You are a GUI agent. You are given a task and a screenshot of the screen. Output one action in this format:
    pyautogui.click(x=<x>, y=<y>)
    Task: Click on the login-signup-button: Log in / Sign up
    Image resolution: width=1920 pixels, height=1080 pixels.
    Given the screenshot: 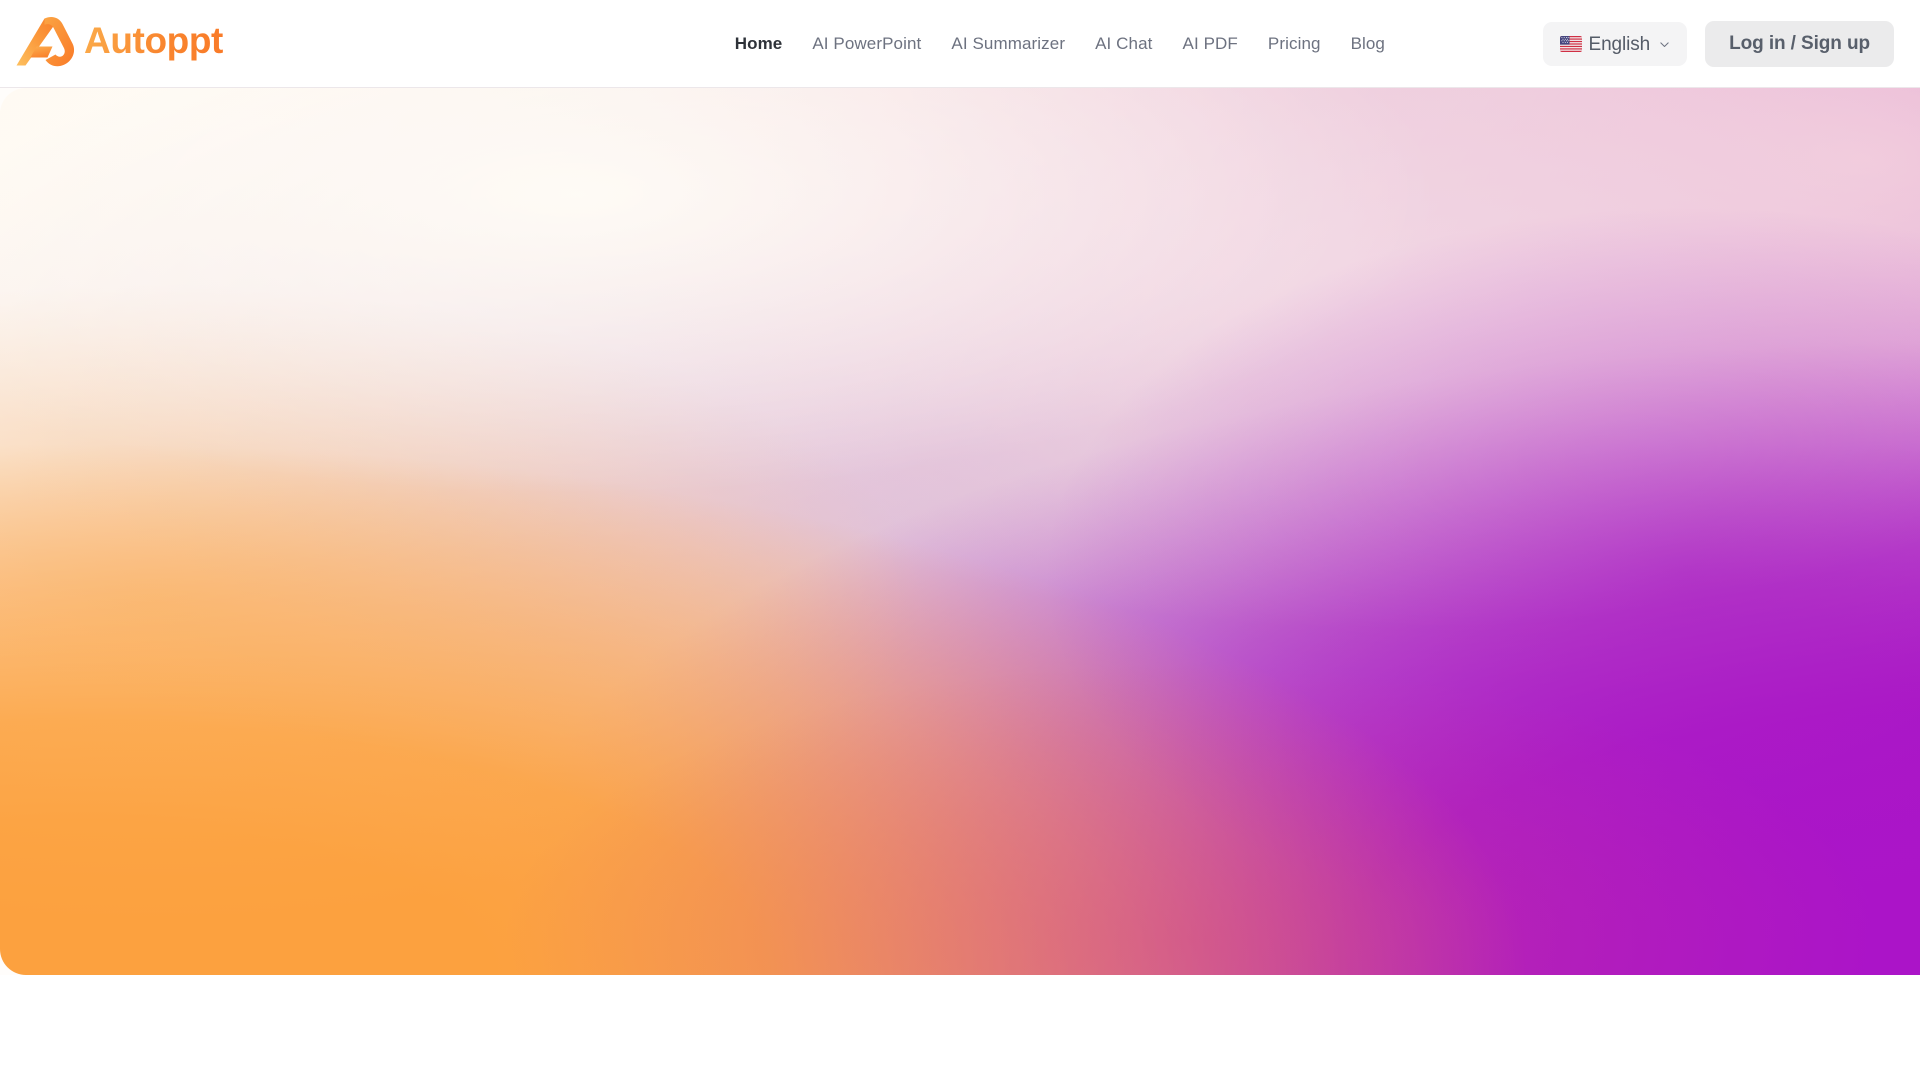 What is the action you would take?
    pyautogui.click(x=1799, y=44)
    